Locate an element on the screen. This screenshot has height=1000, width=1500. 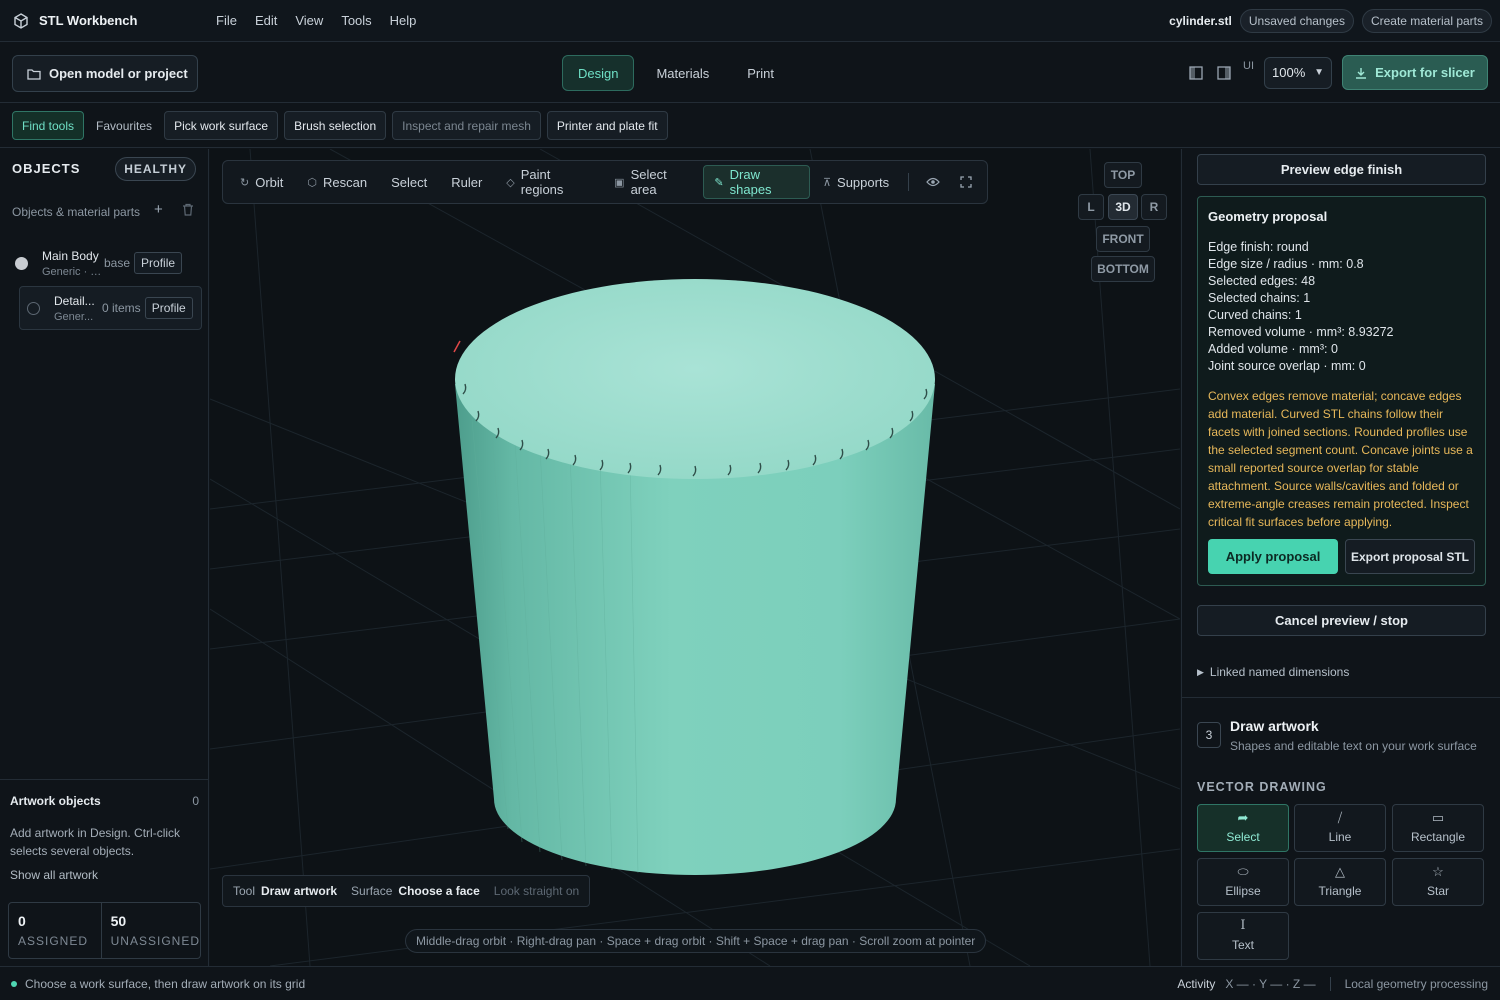
ellipse-icon: ⬭ is located at coordinates (1243, 871).